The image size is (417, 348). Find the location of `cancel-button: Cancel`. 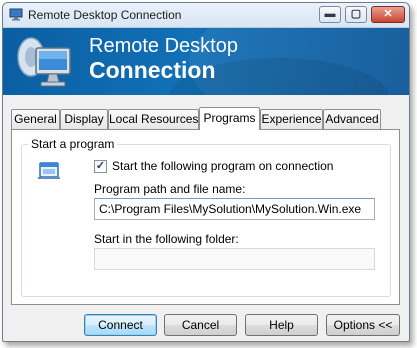

cancel-button: Cancel is located at coordinates (200, 325).